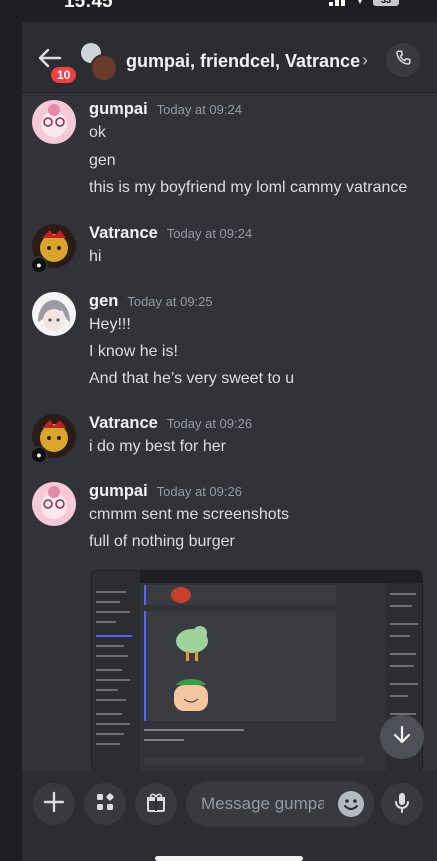 The image size is (437, 861). What do you see at coordinates (337, 3) in the screenshot?
I see `signal-icon` at bounding box center [337, 3].